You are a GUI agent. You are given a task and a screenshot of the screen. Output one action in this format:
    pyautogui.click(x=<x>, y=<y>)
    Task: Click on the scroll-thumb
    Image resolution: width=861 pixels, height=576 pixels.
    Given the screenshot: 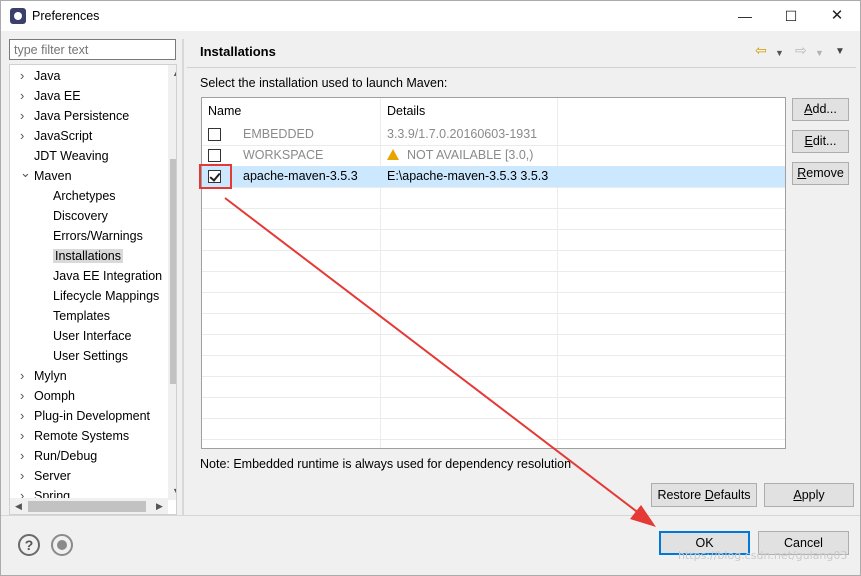 What is the action you would take?
    pyautogui.click(x=173, y=271)
    